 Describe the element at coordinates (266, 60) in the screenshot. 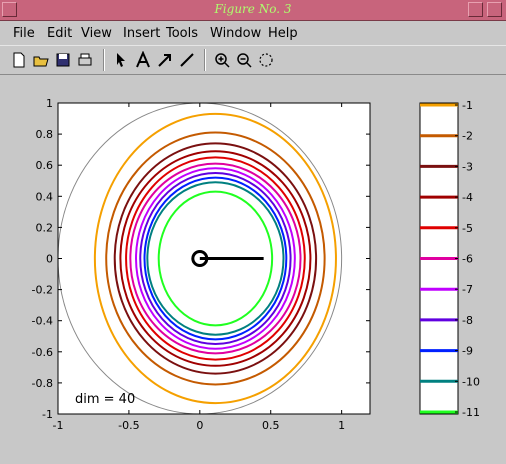

I see `rotate-icon` at that location.